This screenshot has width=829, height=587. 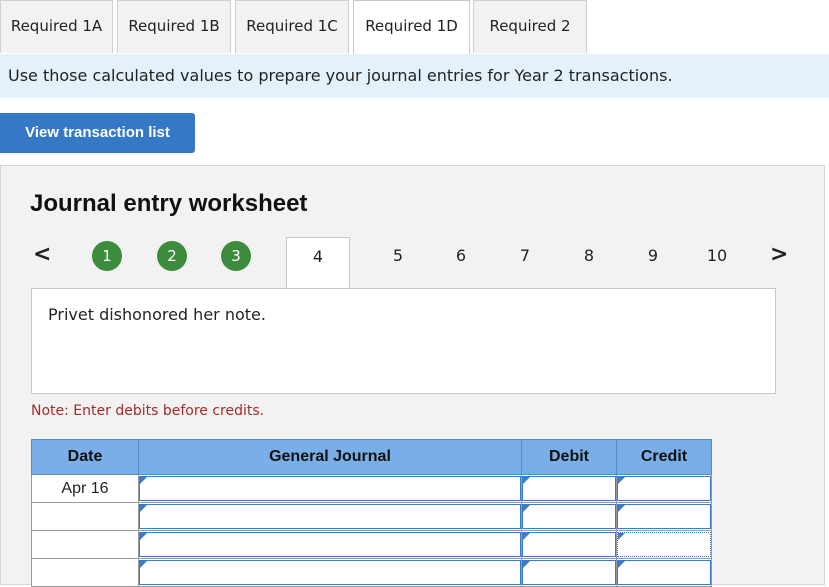 What do you see at coordinates (42, 255) in the screenshot?
I see `prev-arrow-icon: <` at bounding box center [42, 255].